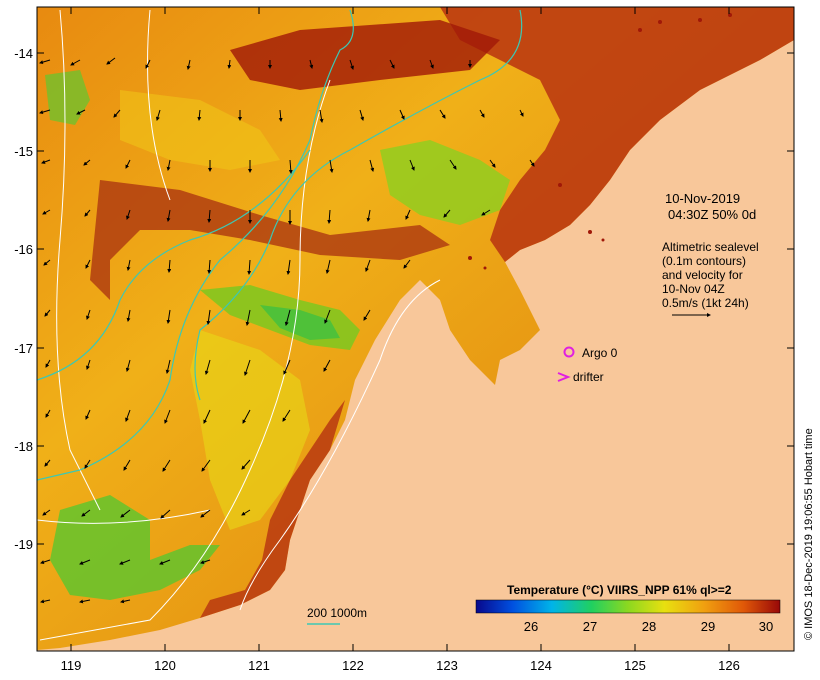 Image resolution: width=820 pixels, height=680 pixels. Describe the element at coordinates (704, 261) in the screenshot. I see `info-line: (0.1m contours)` at that location.